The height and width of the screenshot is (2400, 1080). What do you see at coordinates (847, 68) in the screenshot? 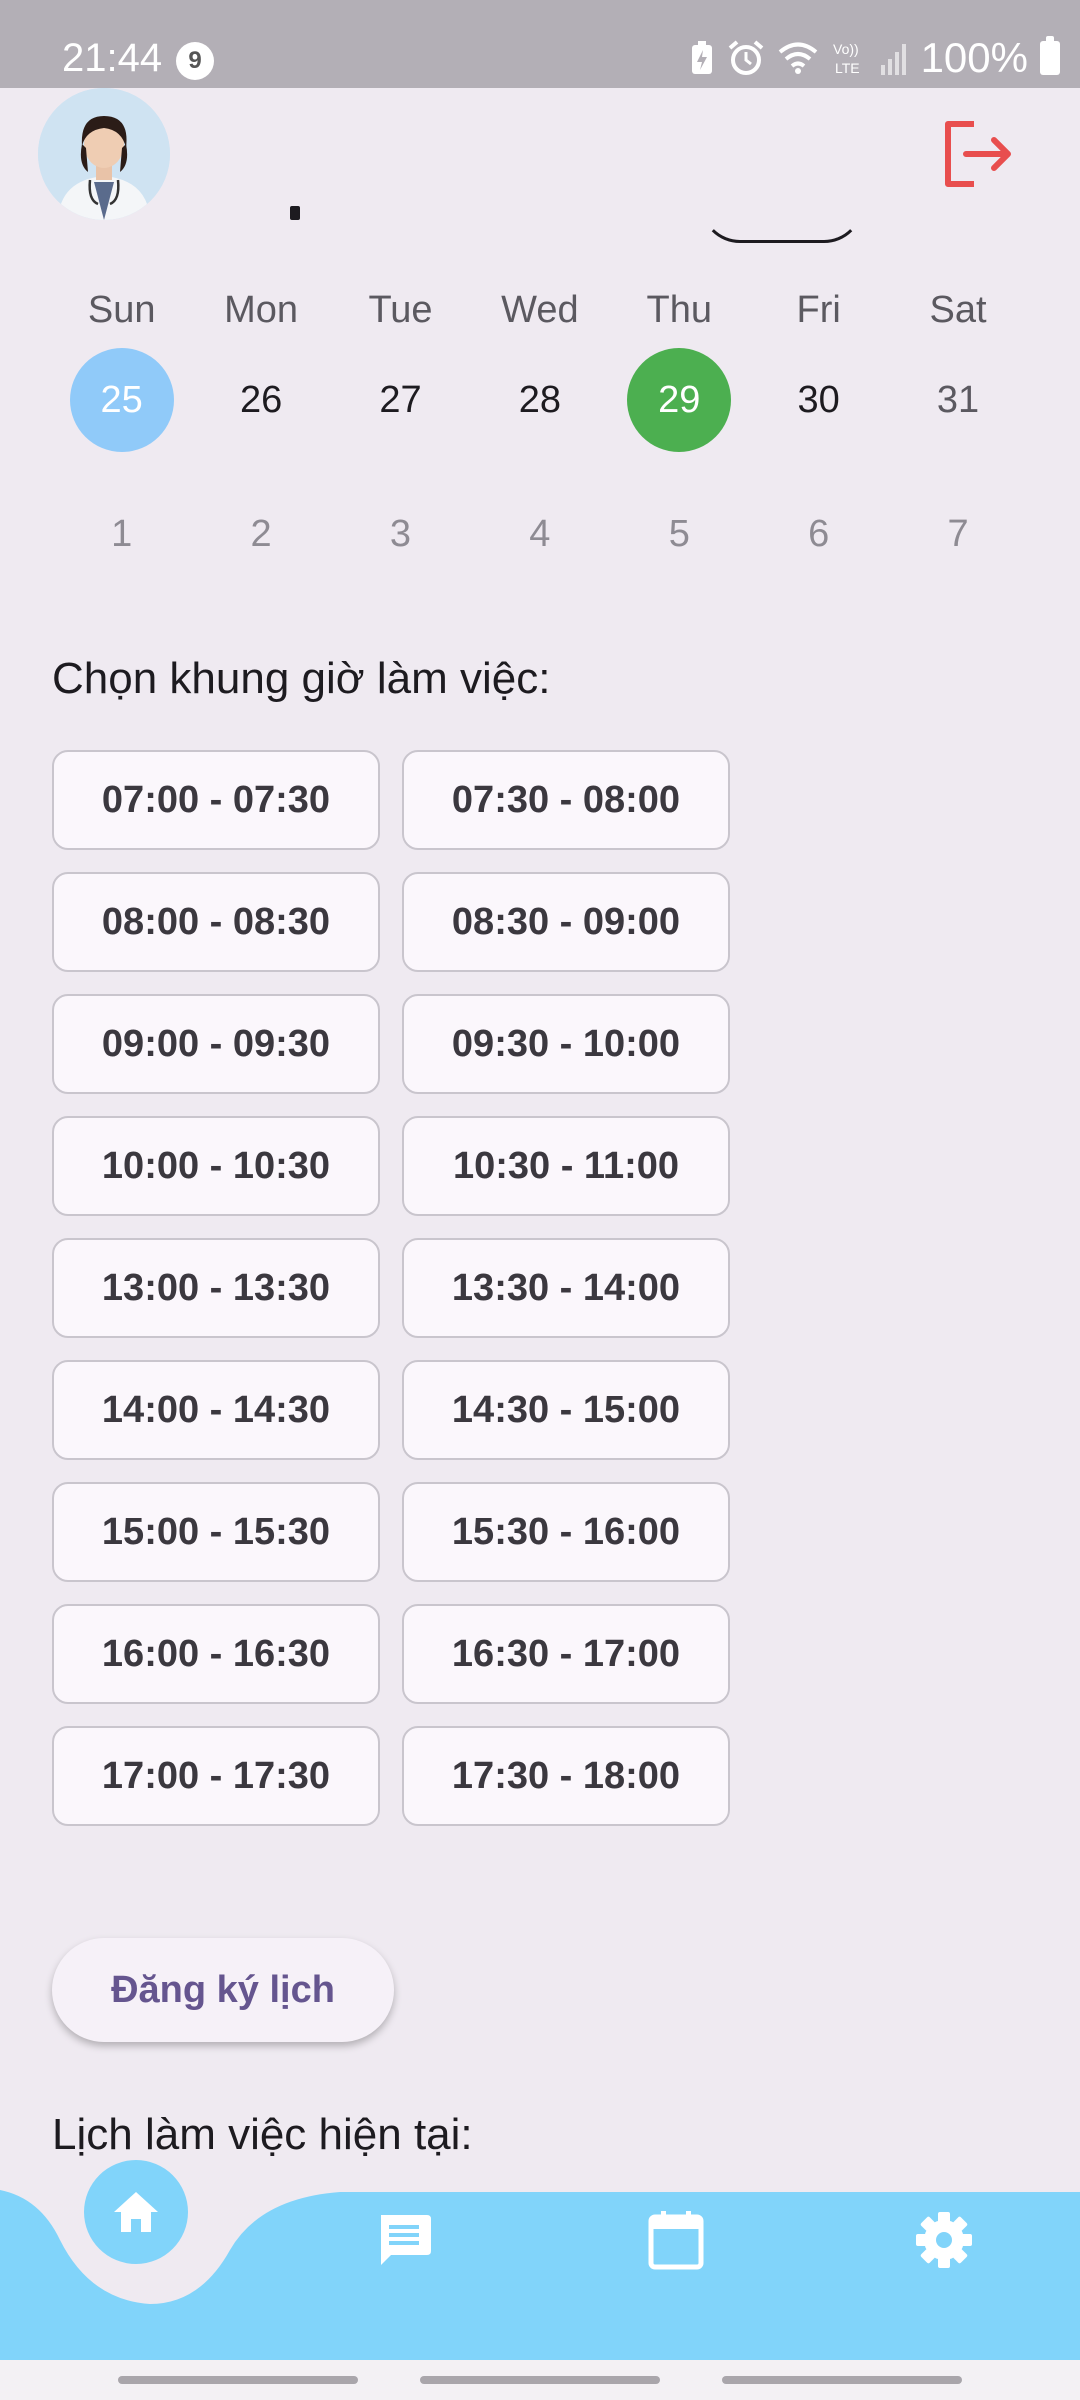
I see `svg-text: LTE` at bounding box center [847, 68].